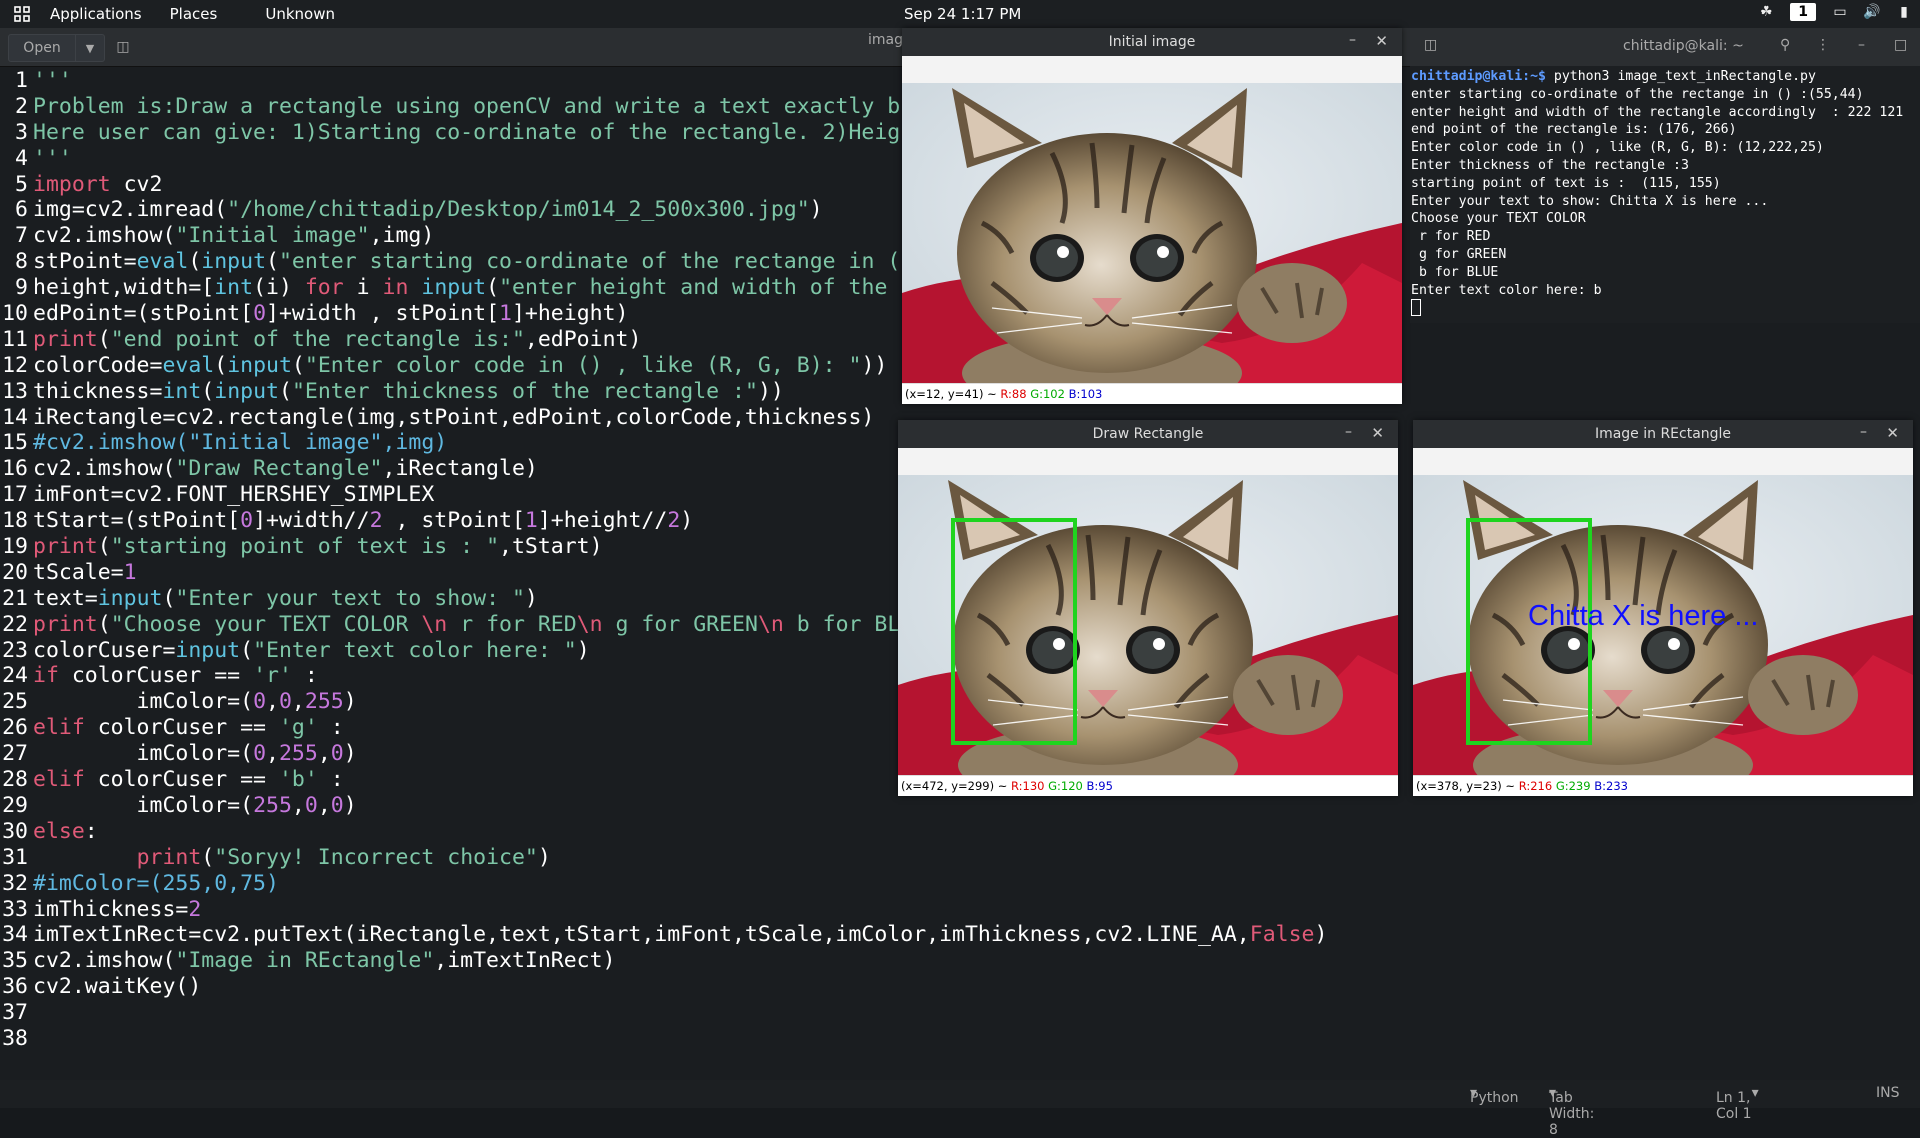  Describe the element at coordinates (15, 650) in the screenshot. I see `line-number: 23` at that location.